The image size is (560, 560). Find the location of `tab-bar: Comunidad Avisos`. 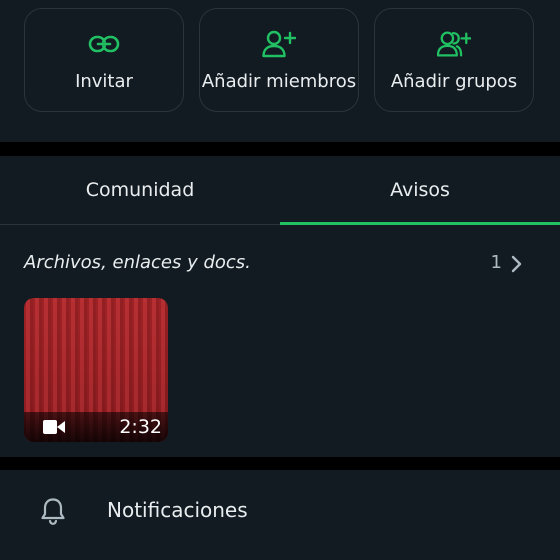

tab-bar: Comunidad Avisos is located at coordinates (280, 190).